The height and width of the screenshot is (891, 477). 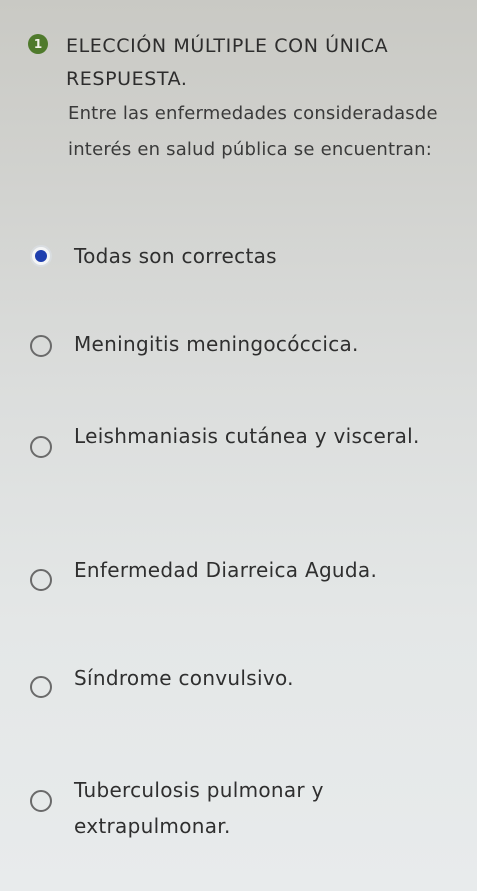 I want to click on option-tuberculosis: Tuberculosis pulmonar y extrapulmonar., so click(x=239, y=812).